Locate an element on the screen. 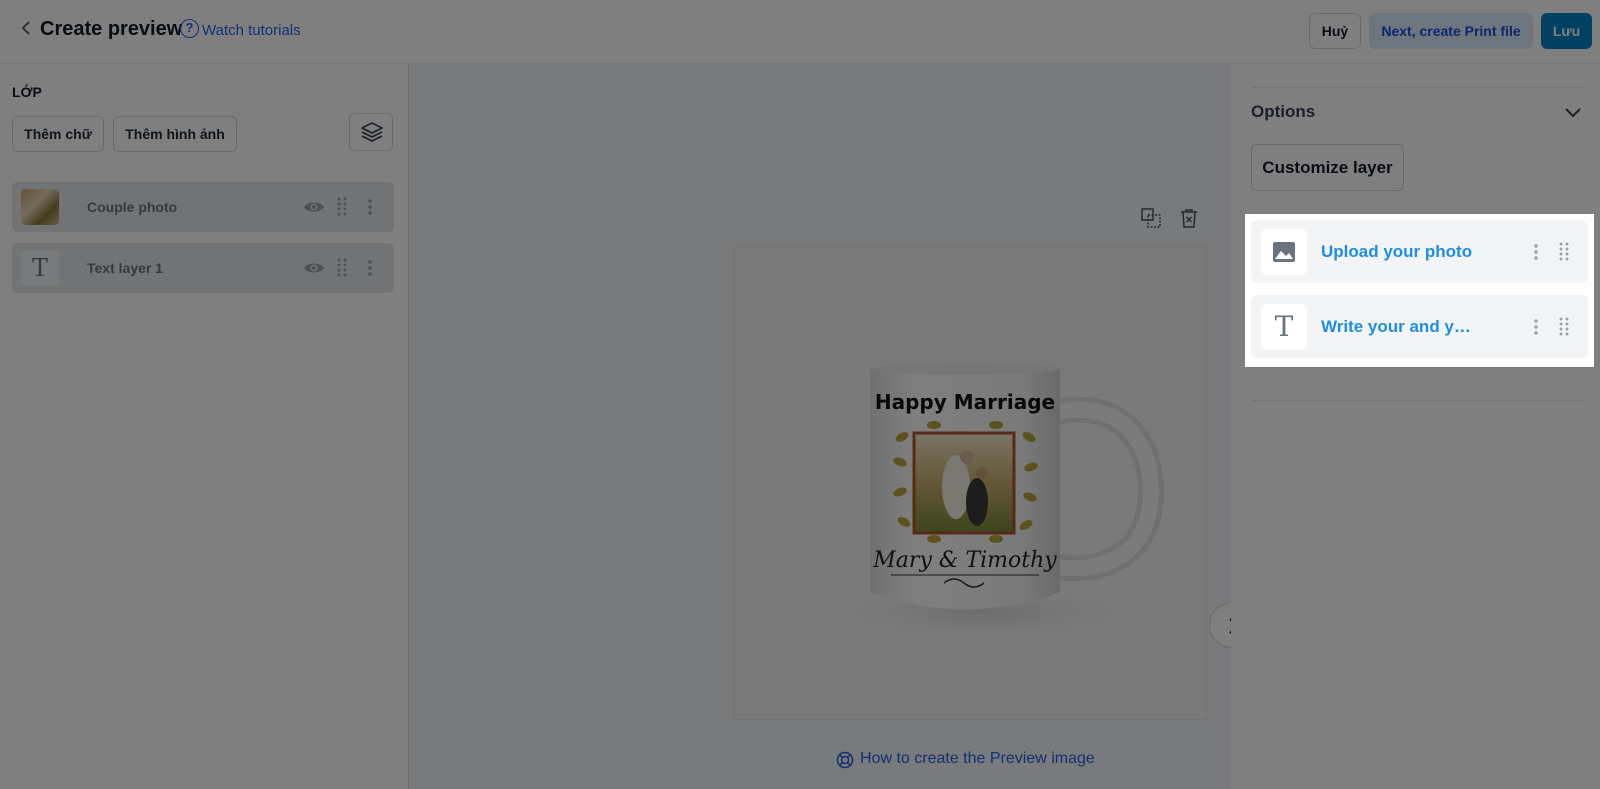  watch-tutorials-link: Watch tutorials is located at coordinates (251, 30).